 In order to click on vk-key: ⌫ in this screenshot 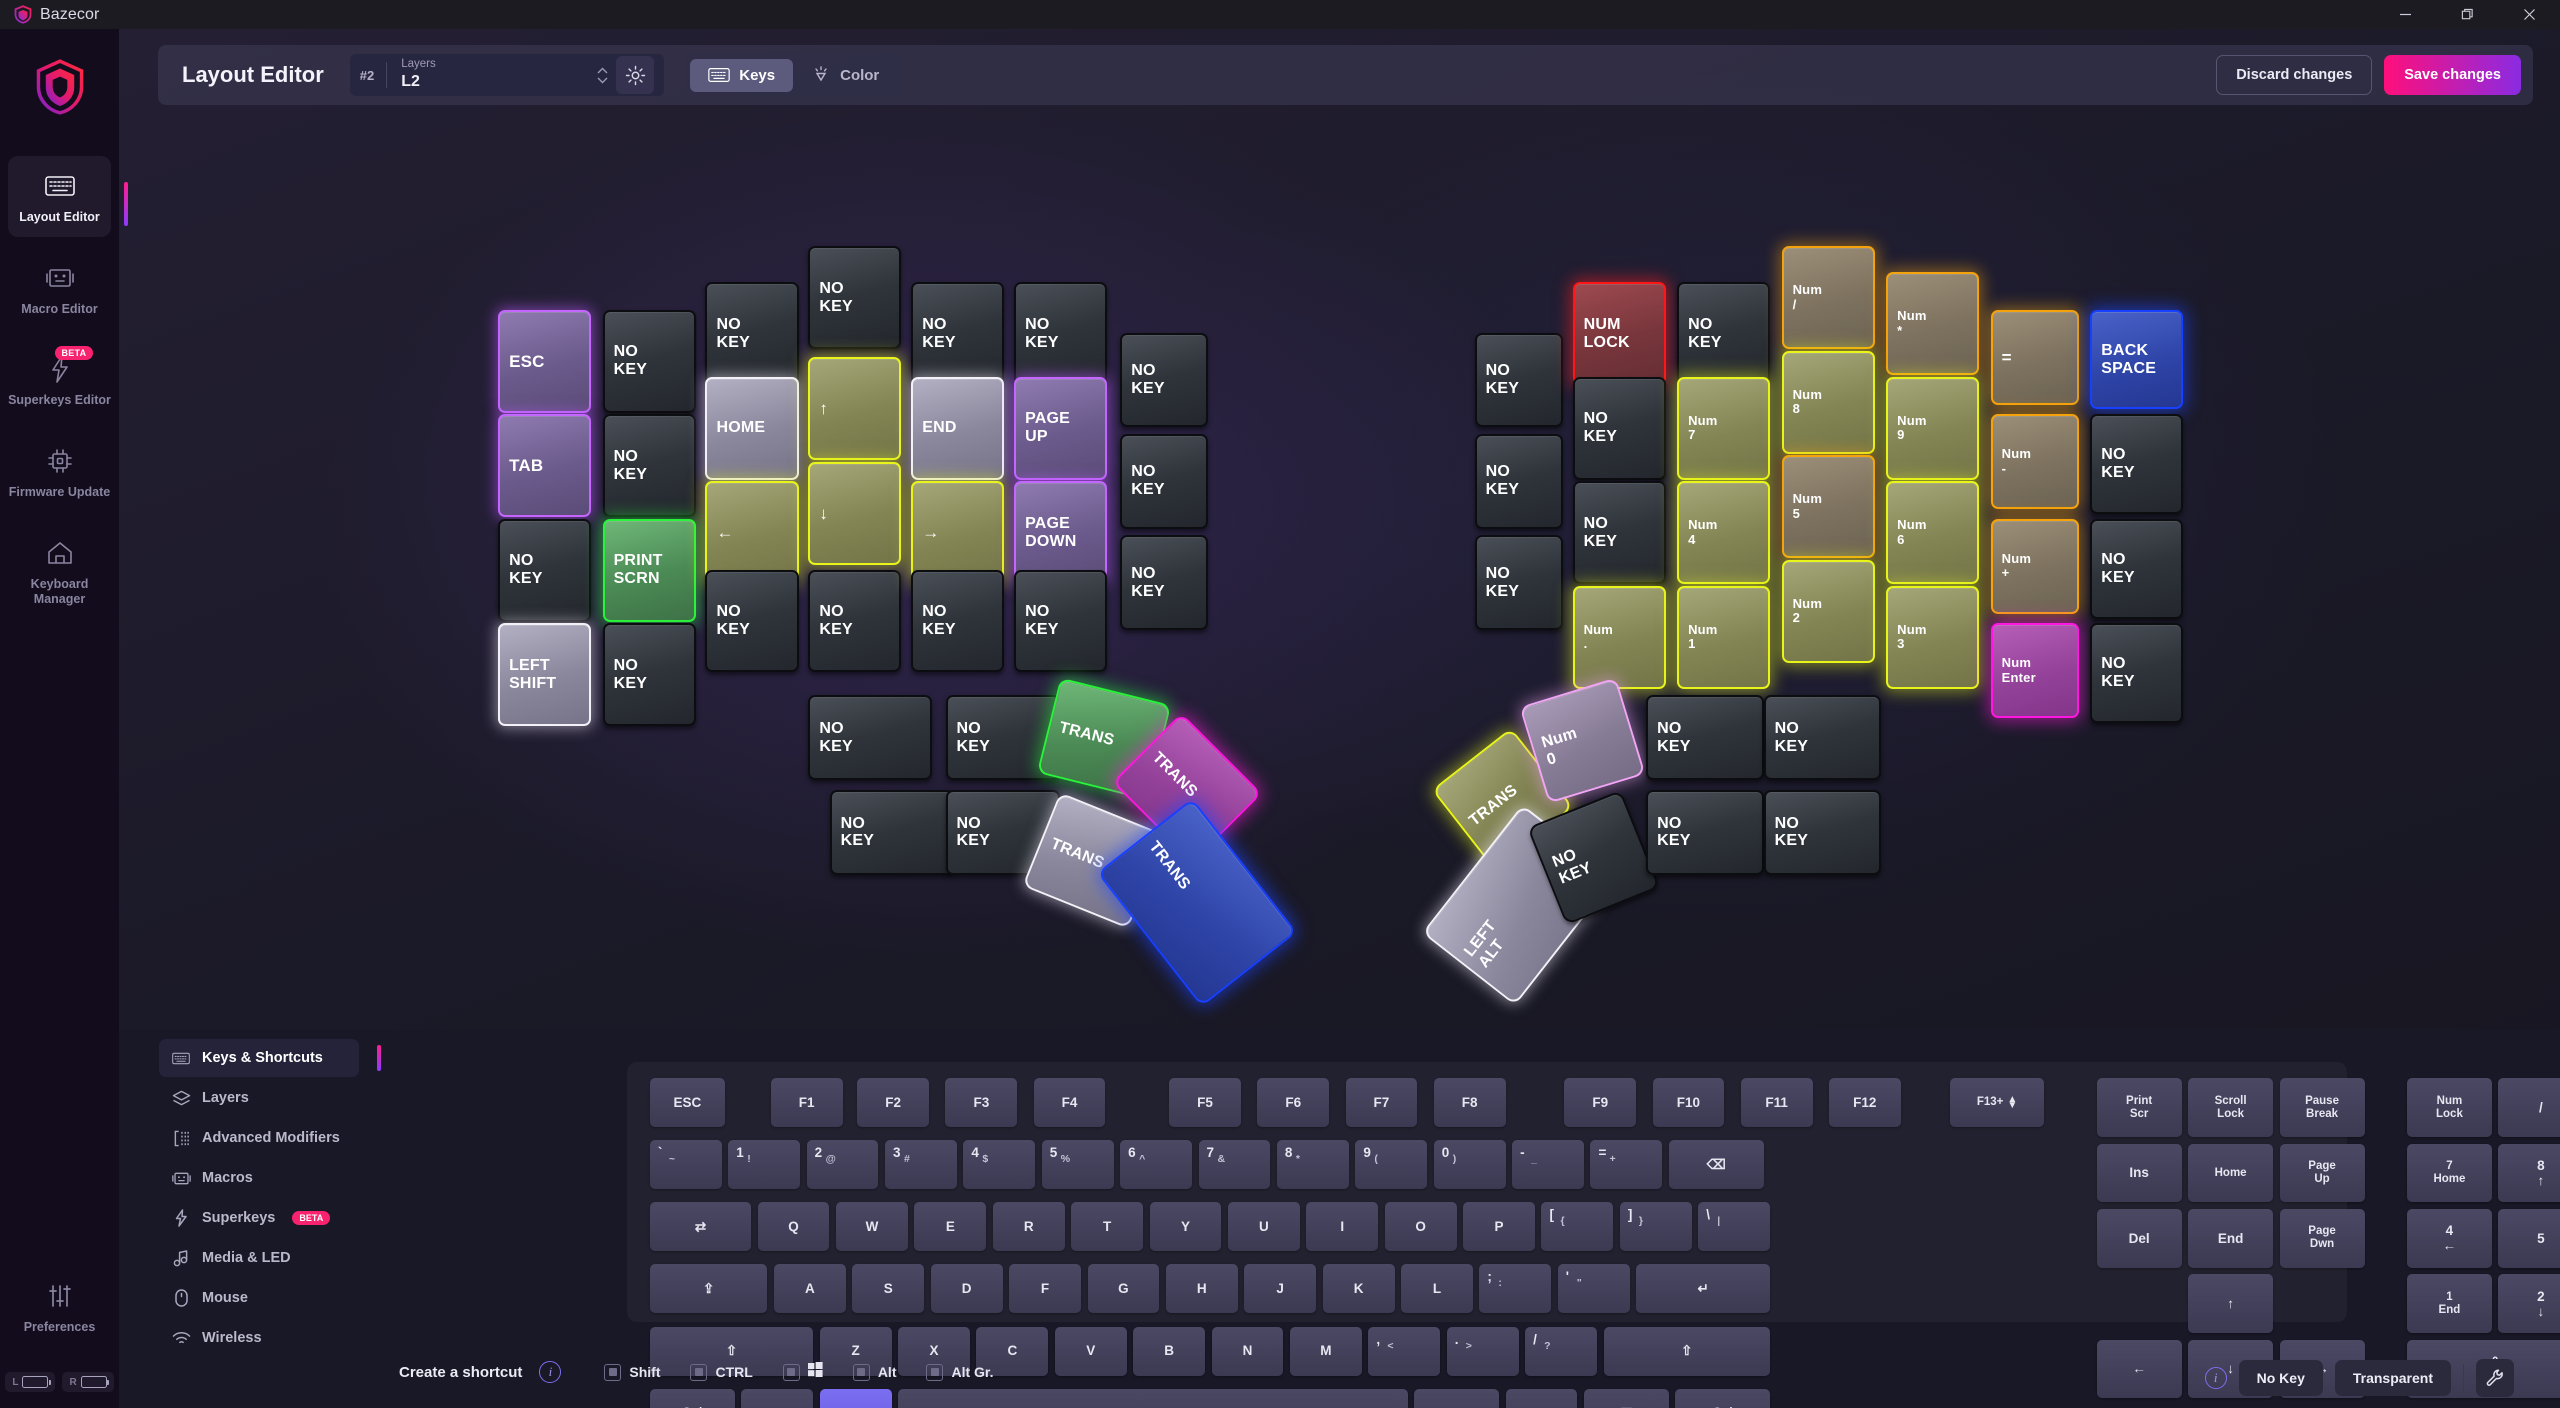, I will do `click(1716, 1165)`.